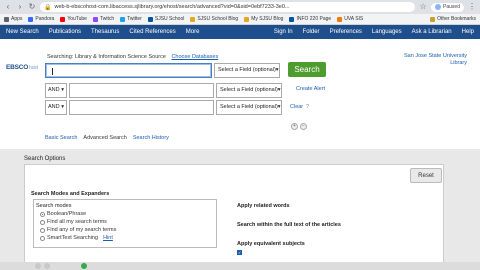 The image size is (480, 270). Describe the element at coordinates (432, 32) in the screenshot. I see `nav-ask-librarian: Ask a Librarian` at that location.